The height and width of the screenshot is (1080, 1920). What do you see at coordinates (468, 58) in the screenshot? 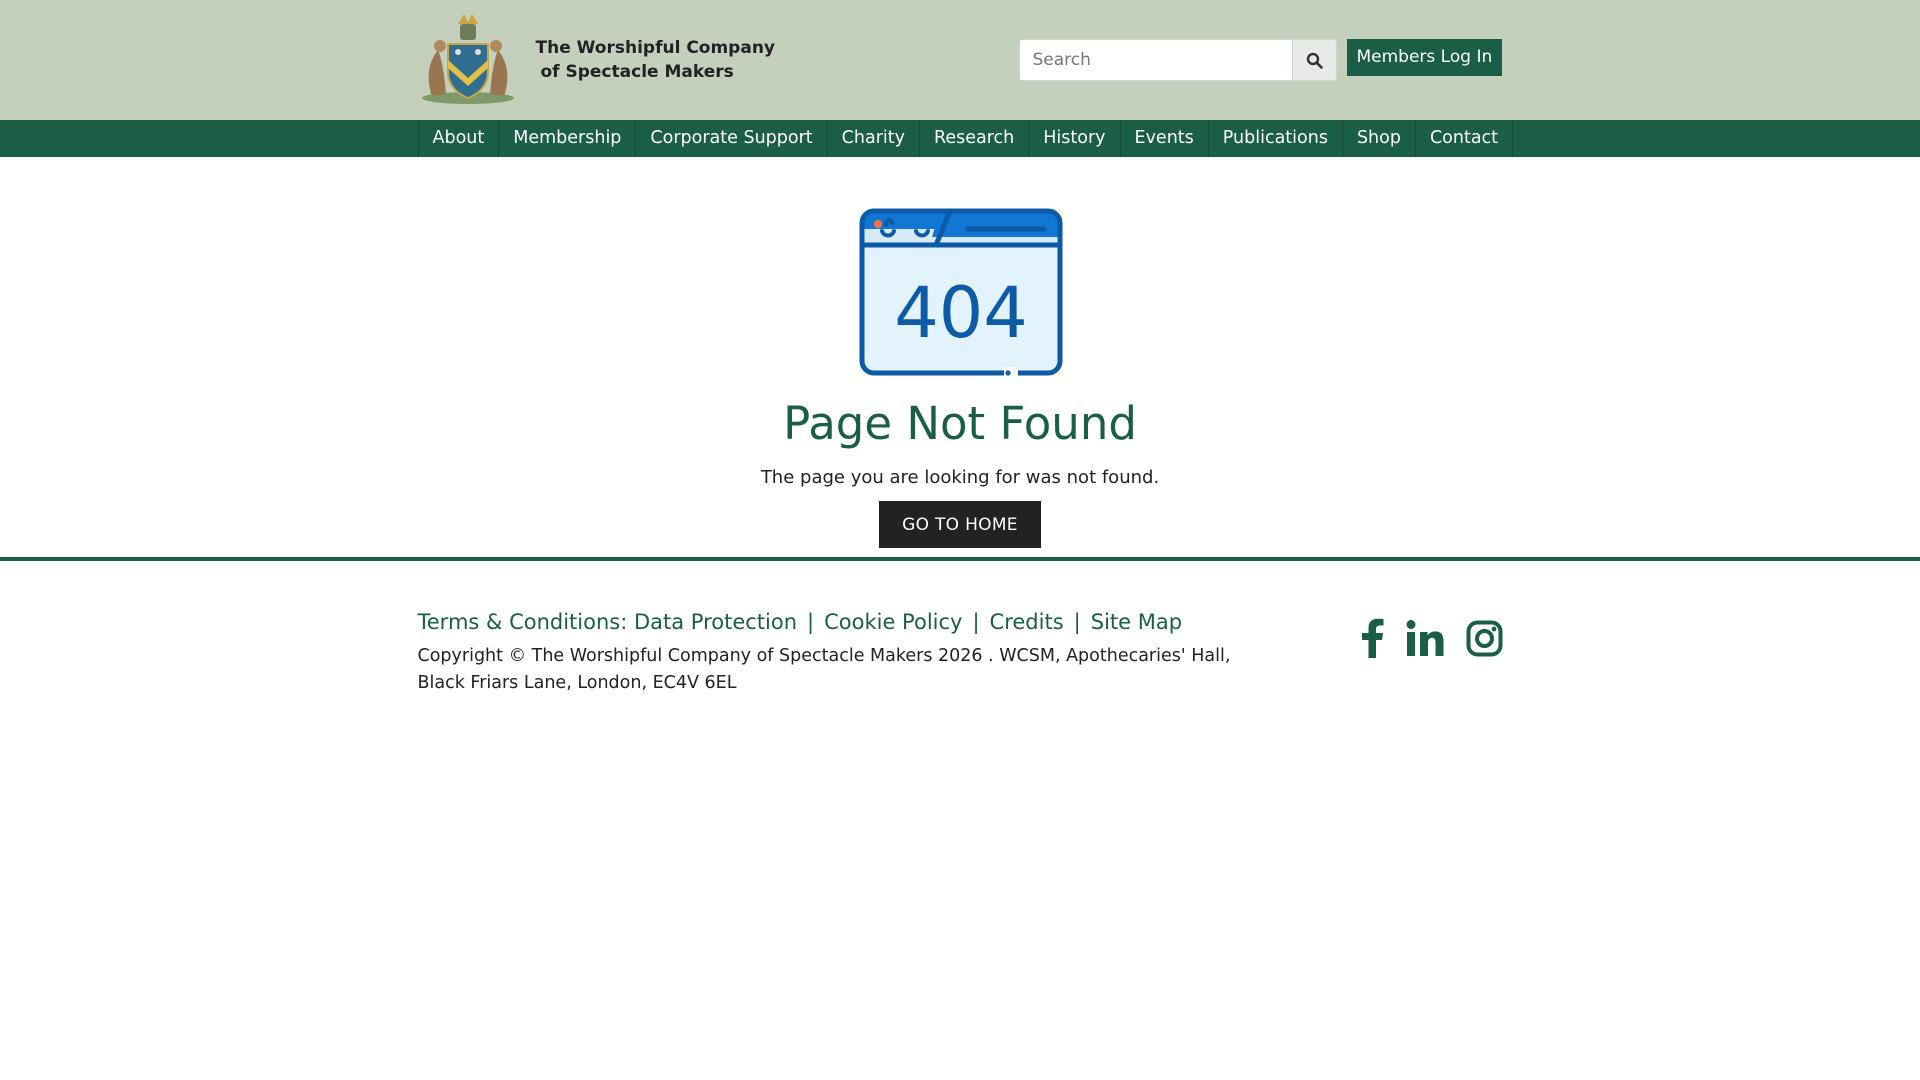
I see `coat-of-arms-logo` at bounding box center [468, 58].